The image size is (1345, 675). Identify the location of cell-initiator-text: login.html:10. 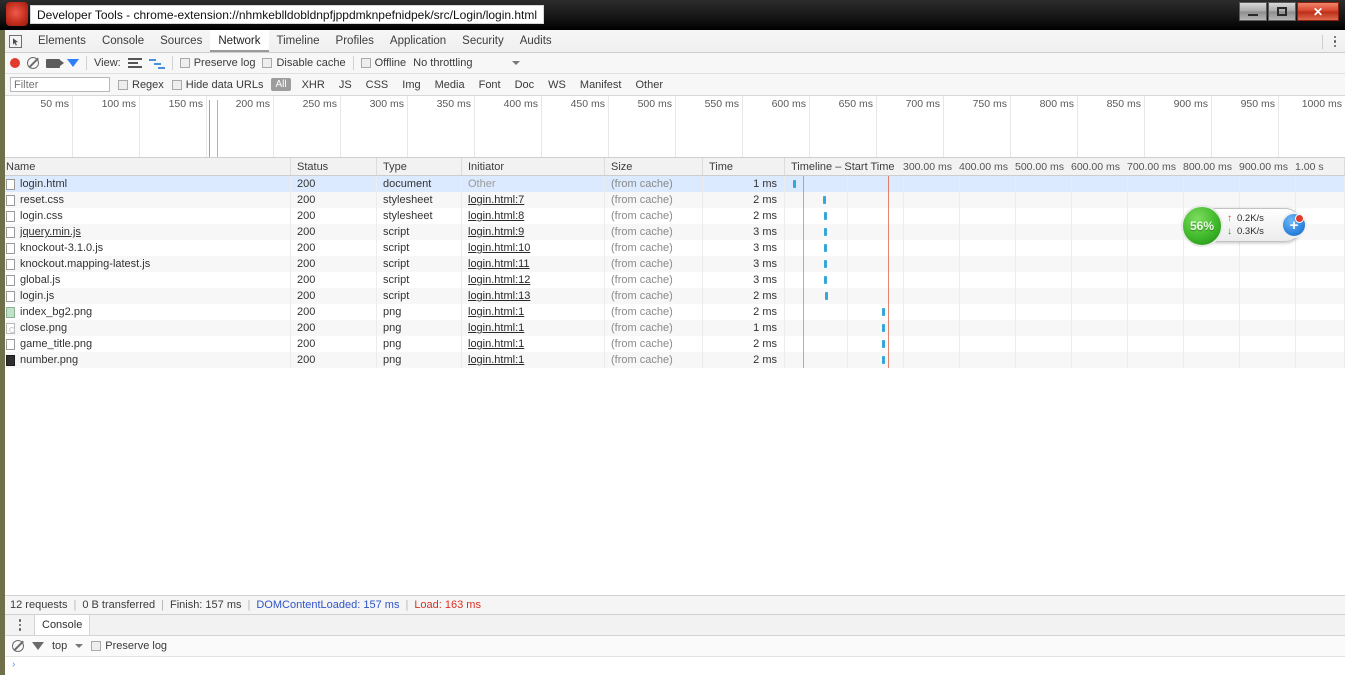
(499, 248).